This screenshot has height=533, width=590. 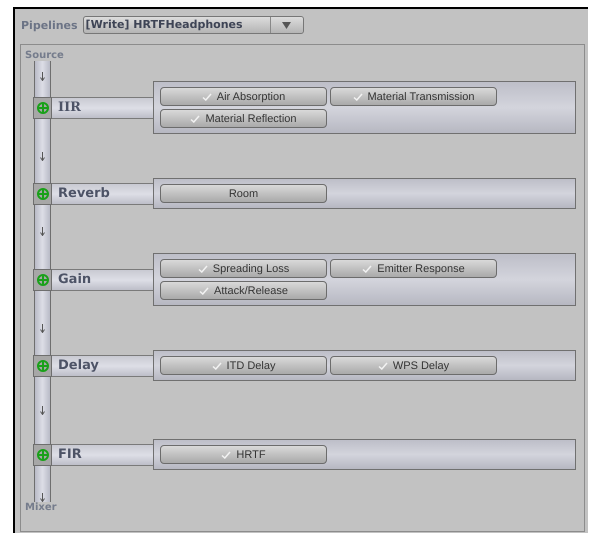 I want to click on pipeline-dropdown: [Write] HRTFHeadphones, so click(x=193, y=25).